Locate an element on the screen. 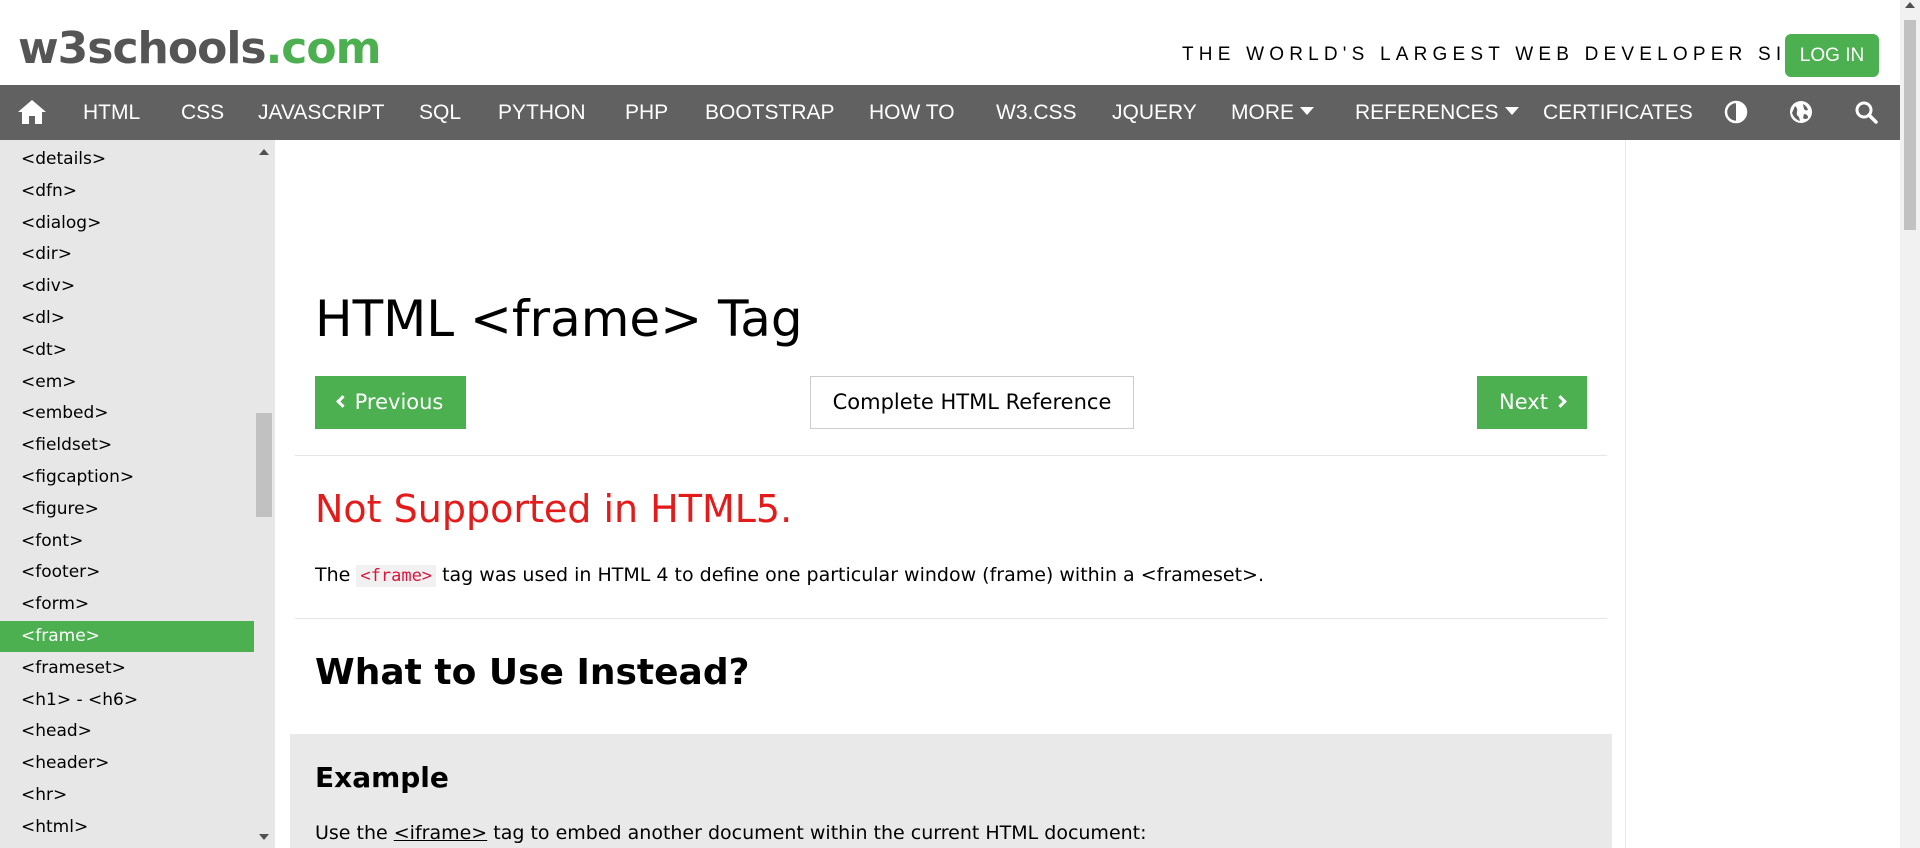 The width and height of the screenshot is (1920, 848). desc-text-before: The is located at coordinates (333, 575).